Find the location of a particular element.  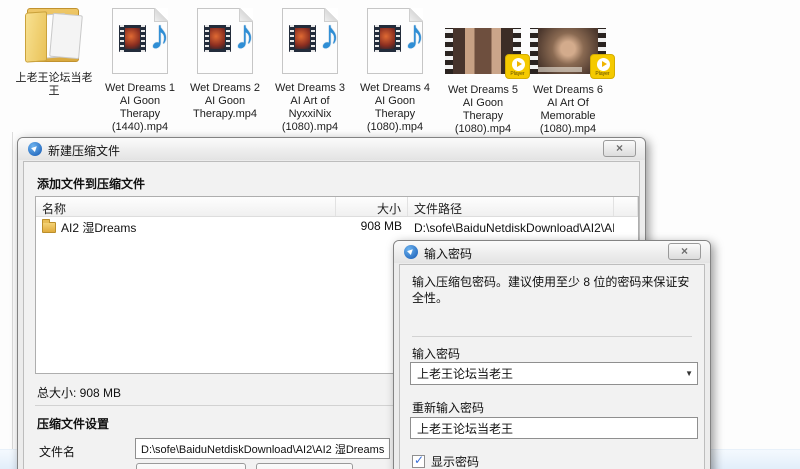

file-label: Wet Dreams 4 AI Goon Therapy (1080).mp4 is located at coordinates (395, 108).